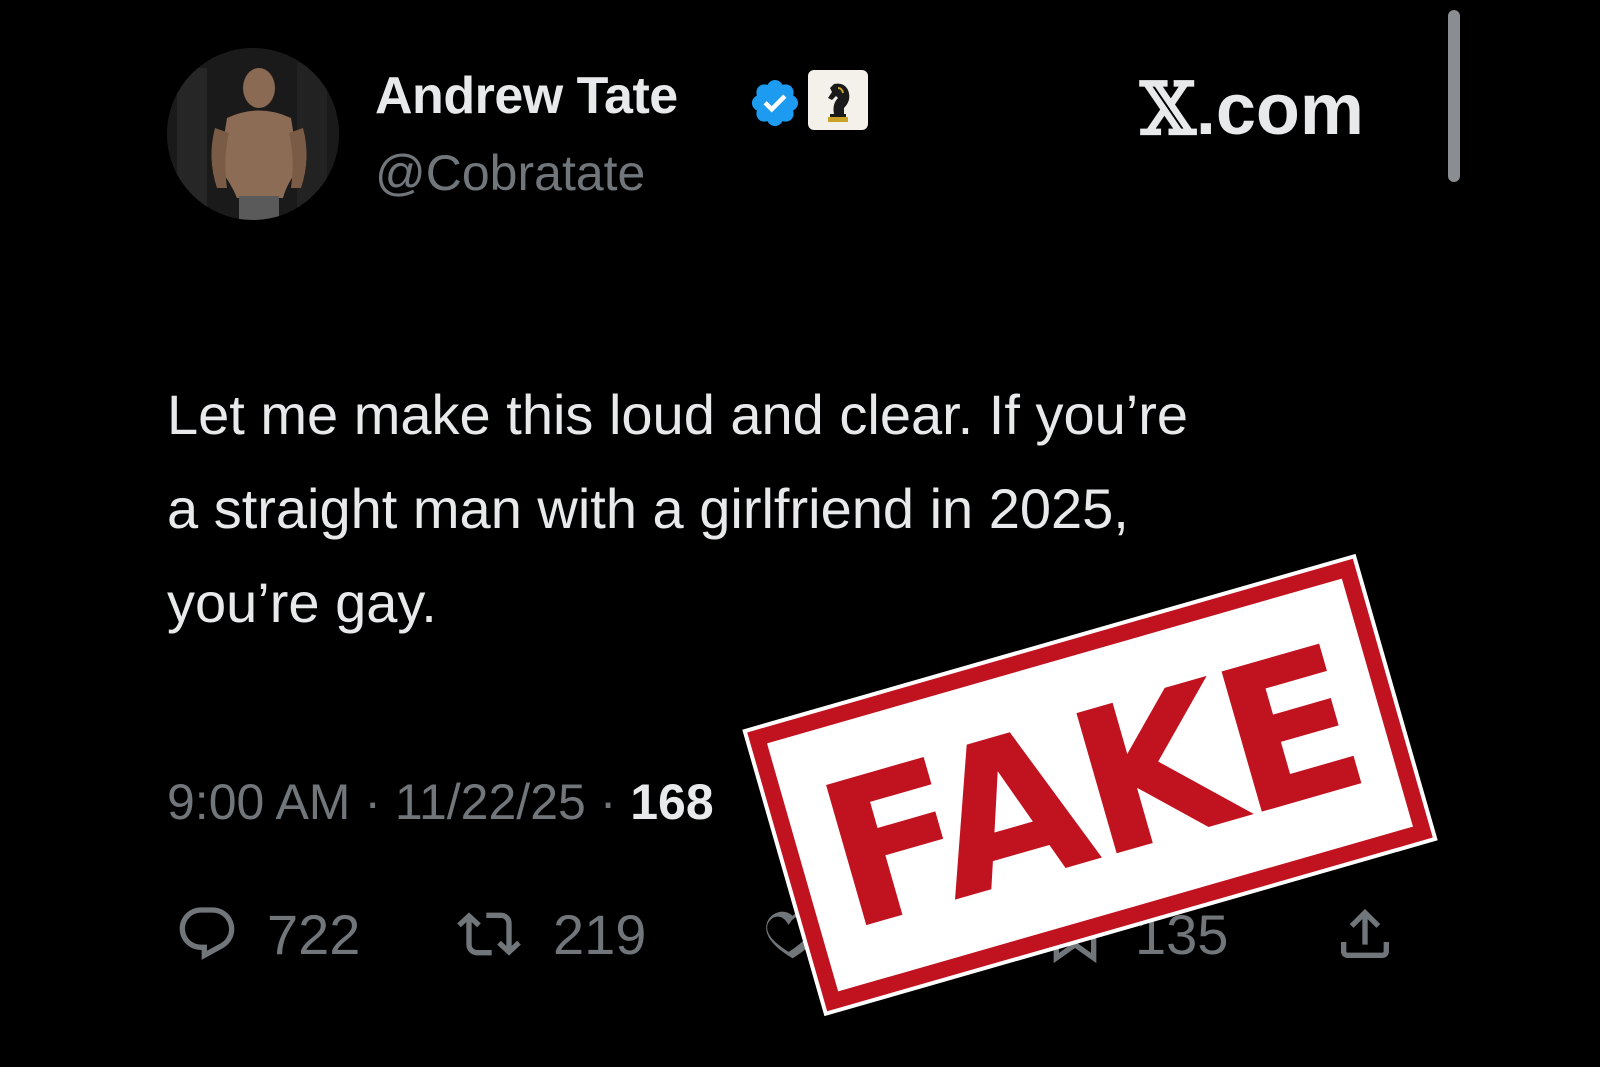 This screenshot has width=1600, height=1067. Describe the element at coordinates (600, 934) in the screenshot. I see `repost-count: 219` at that location.